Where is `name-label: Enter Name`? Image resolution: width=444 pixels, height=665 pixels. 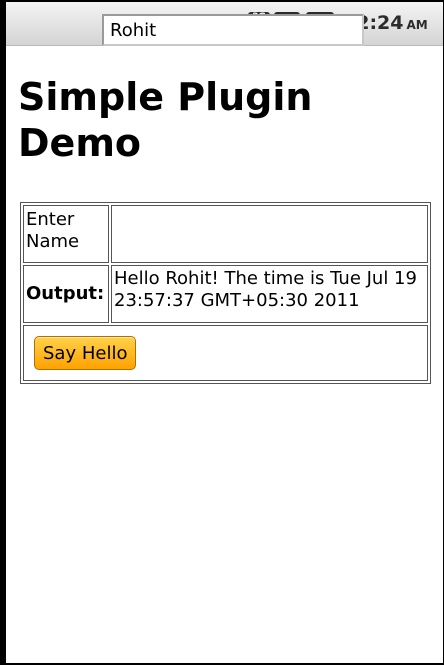
name-label: Enter Name is located at coordinates (66, 234).